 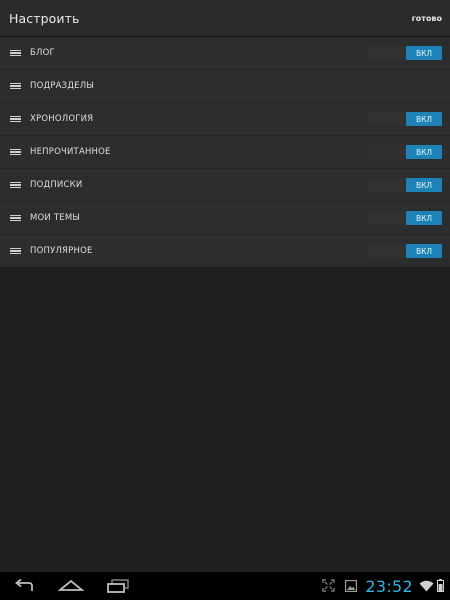 What do you see at coordinates (225, 251) in the screenshot?
I see `section-row-popular: ПОПУЛЯРНОЕ ВКЛ` at bounding box center [225, 251].